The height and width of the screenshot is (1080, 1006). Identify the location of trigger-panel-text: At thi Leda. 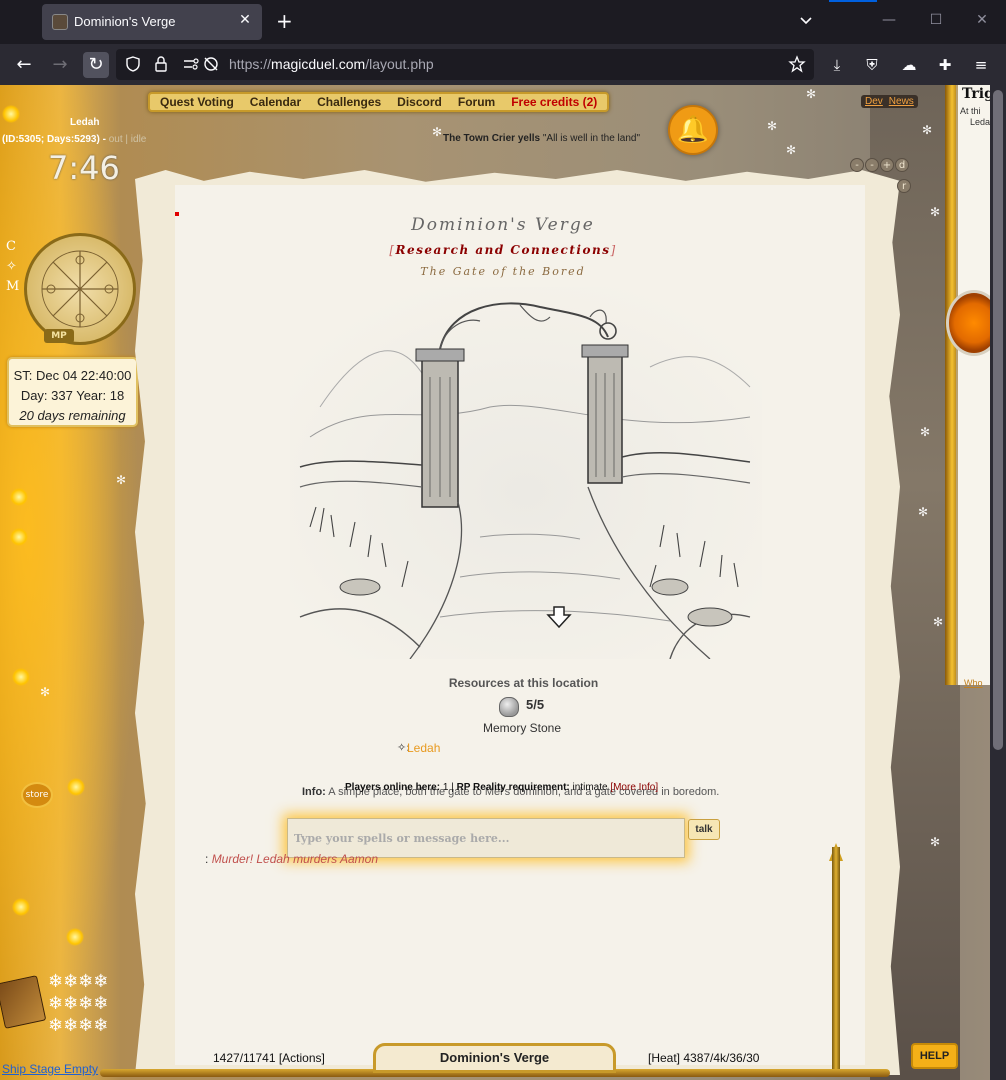
(975, 117).